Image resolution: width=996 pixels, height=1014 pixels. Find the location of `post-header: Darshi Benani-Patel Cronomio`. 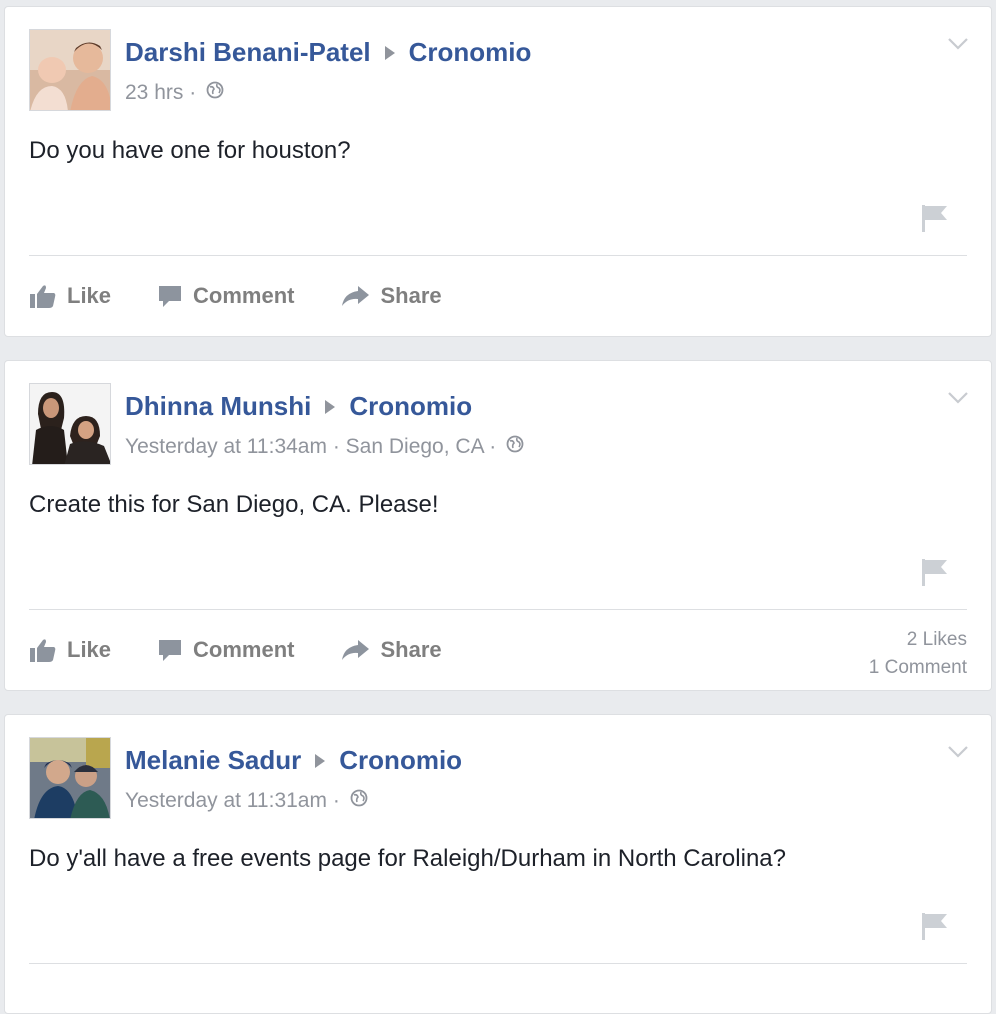

post-header: Darshi Benani-Patel Cronomio is located at coordinates (328, 52).